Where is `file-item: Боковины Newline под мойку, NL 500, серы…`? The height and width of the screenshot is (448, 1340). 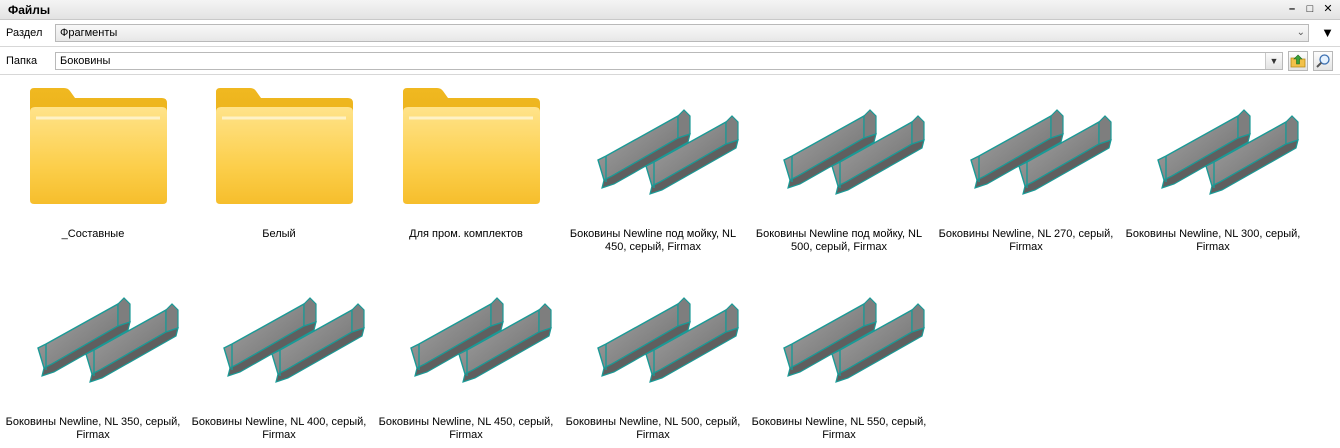
file-item: Боковины Newline под мойку, NL 500, серы… is located at coordinates (839, 168).